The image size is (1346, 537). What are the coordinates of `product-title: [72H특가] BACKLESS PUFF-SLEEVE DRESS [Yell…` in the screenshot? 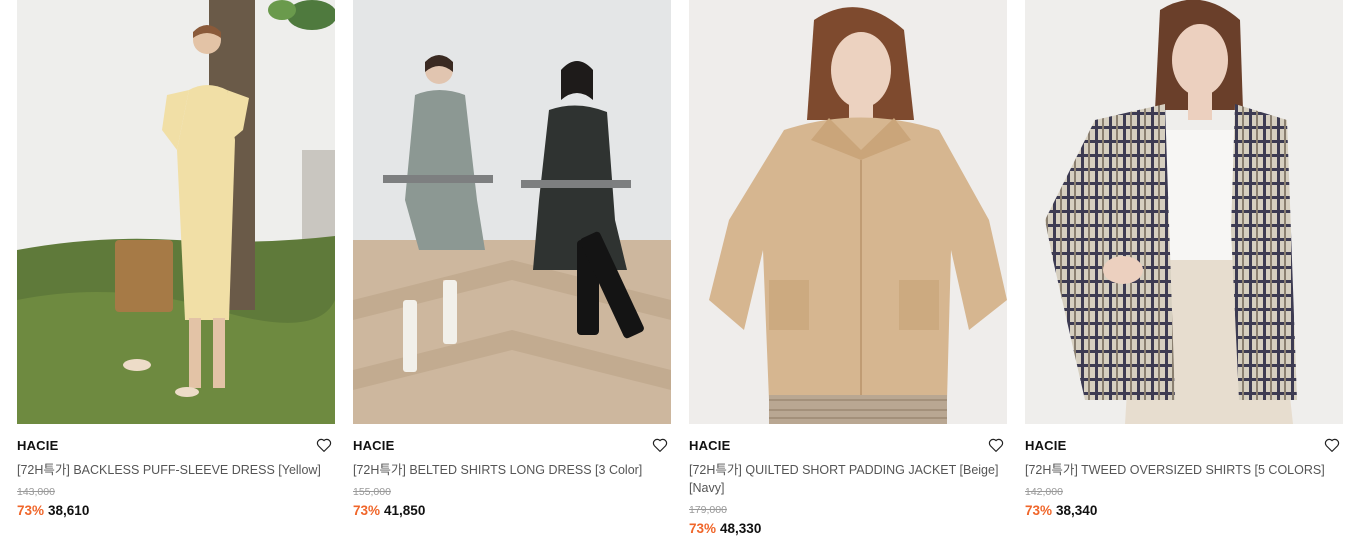 It's located at (176, 470).